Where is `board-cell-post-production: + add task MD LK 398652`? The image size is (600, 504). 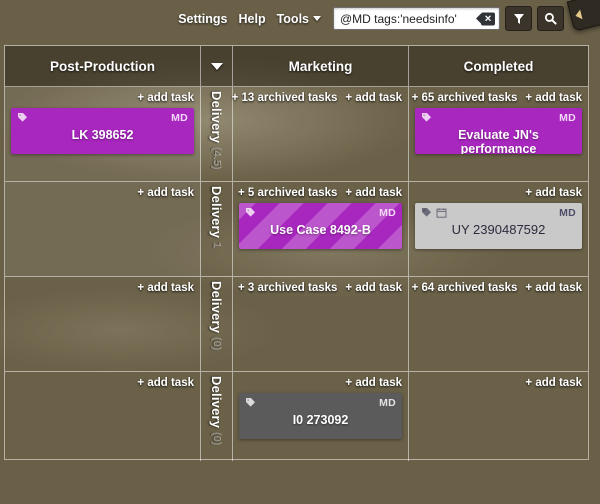
board-cell-post-production: + add task MD LK 398652 is located at coordinates (103, 134).